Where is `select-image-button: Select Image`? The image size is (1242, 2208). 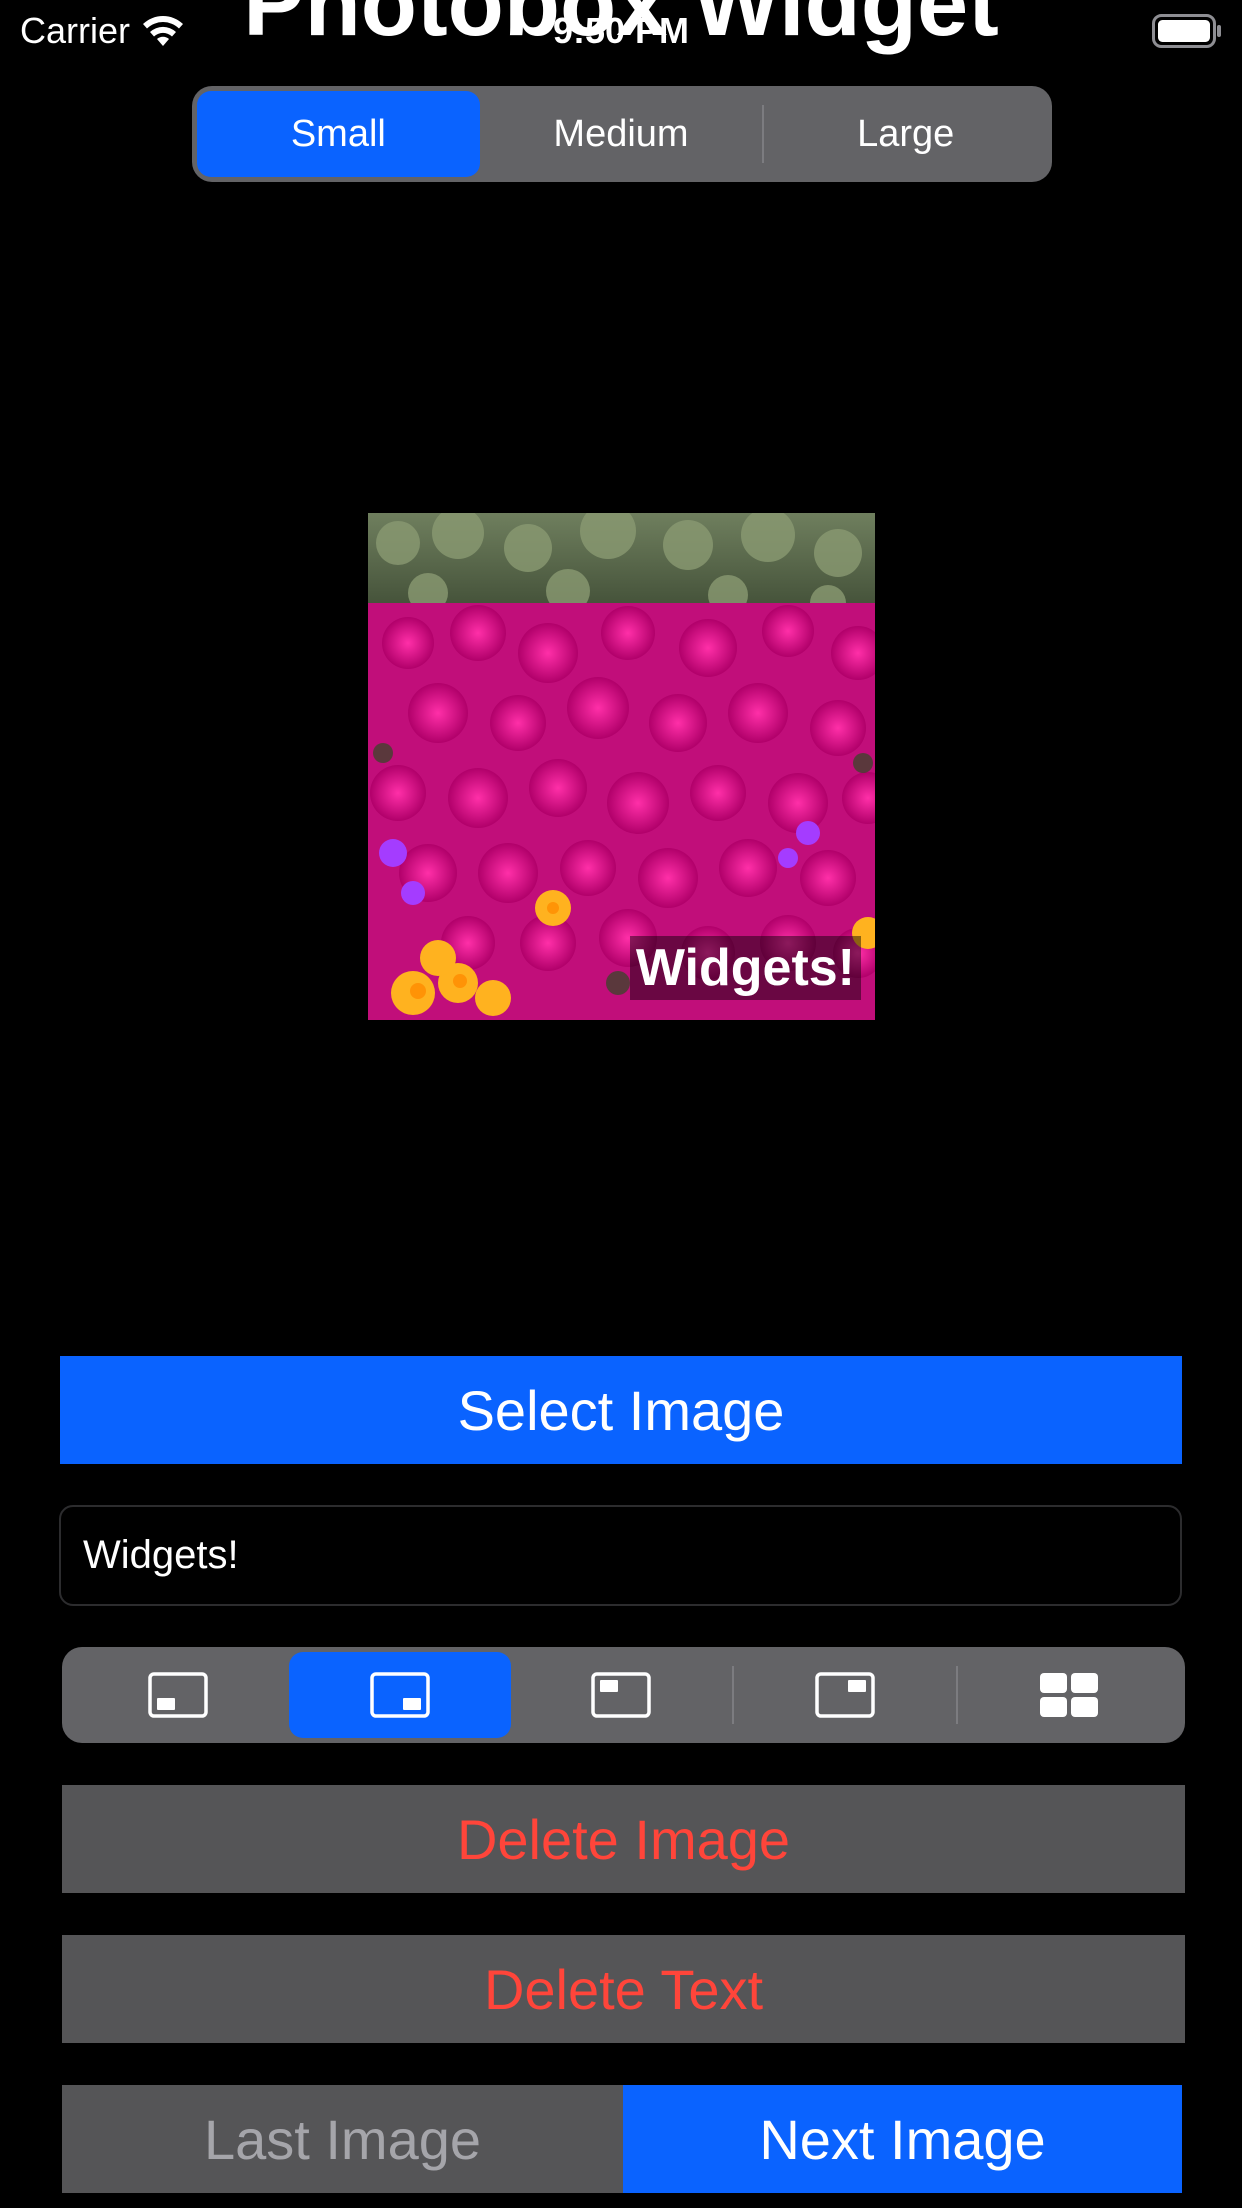
select-image-button: Select Image is located at coordinates (621, 1410).